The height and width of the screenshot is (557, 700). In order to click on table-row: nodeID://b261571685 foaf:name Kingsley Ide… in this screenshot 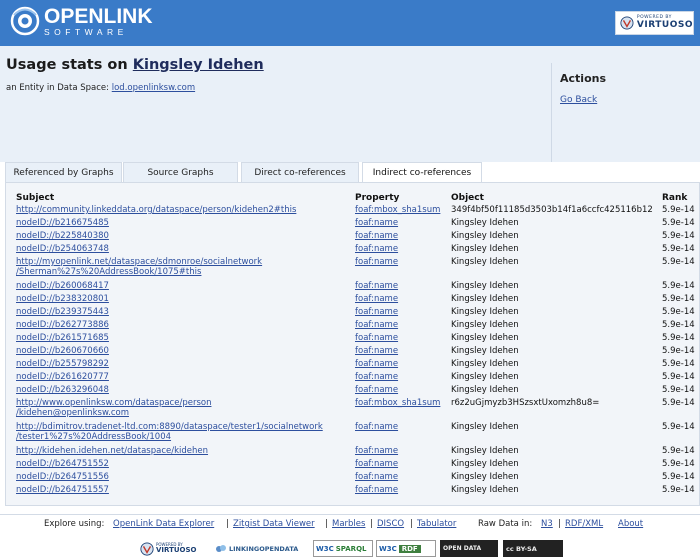, I will do `click(350, 339)`.